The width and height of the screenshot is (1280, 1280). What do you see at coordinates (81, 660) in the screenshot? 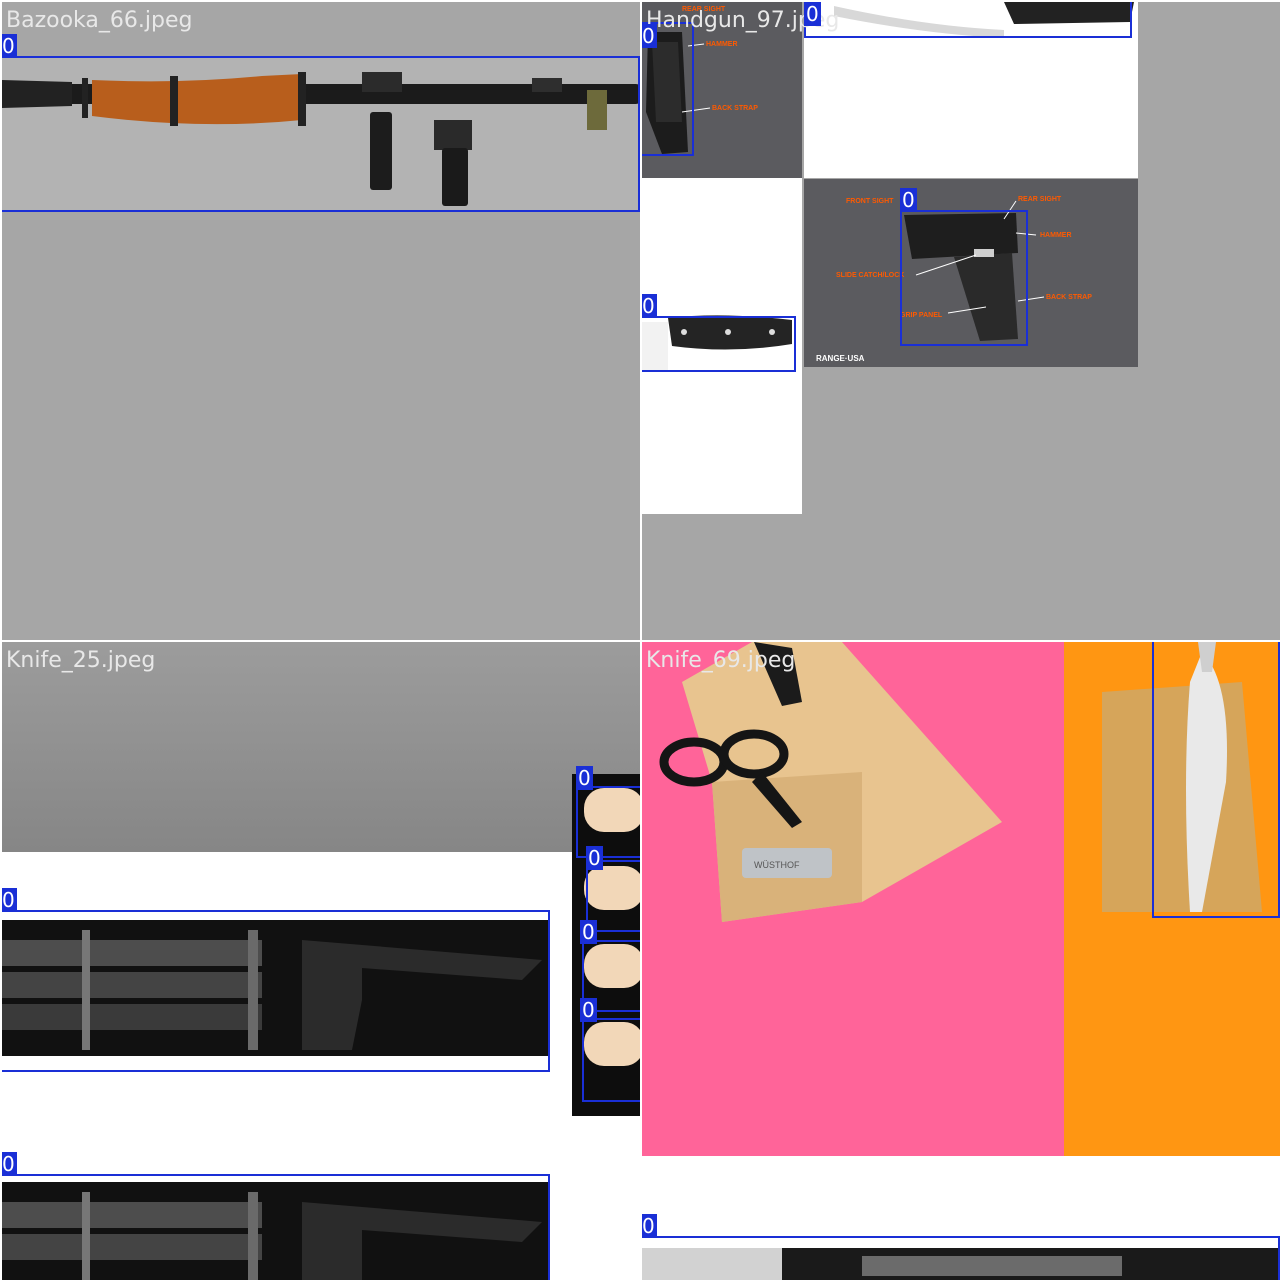
I see `tile-filename: Knife_25.jpeg` at bounding box center [81, 660].